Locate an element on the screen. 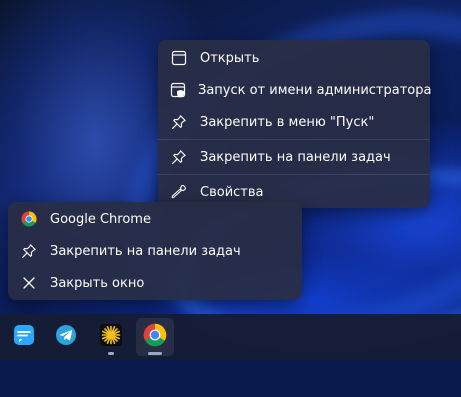 This screenshot has width=461, height=397. menu-item-run-as-admin: Запуск от имени администратора is located at coordinates (295, 90).